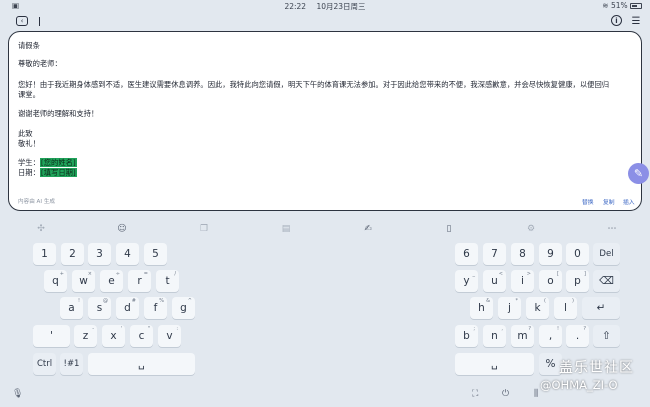  I want to click on key-j: j *, so click(509, 308).